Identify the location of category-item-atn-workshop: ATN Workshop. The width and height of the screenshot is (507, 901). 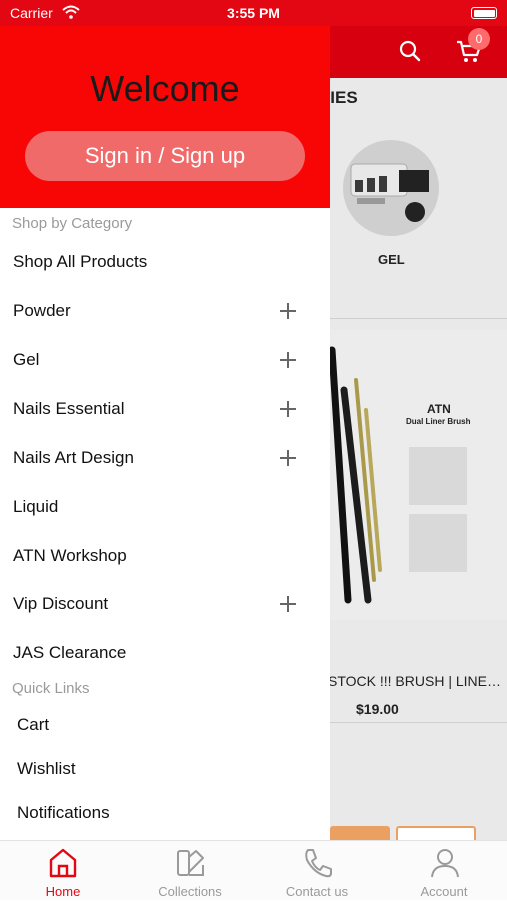
(165, 556).